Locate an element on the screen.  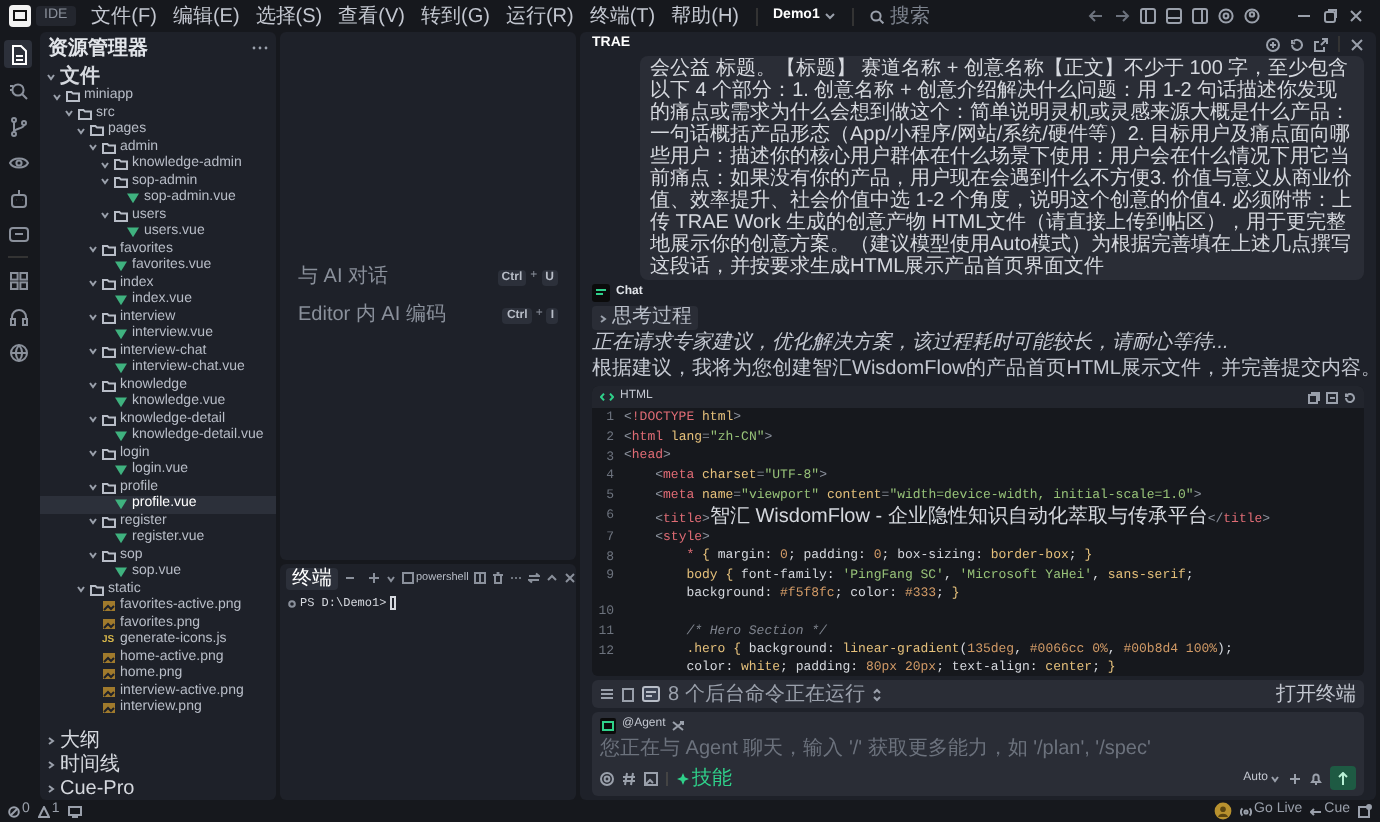
thinking-toggle: 思考过程 is located at coordinates (645, 318).